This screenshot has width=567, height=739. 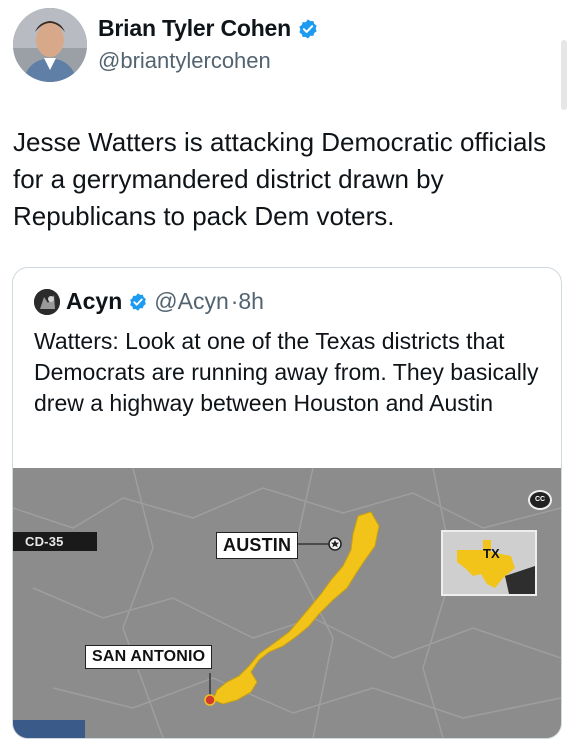 I want to click on author-avatar, so click(x=50, y=45).